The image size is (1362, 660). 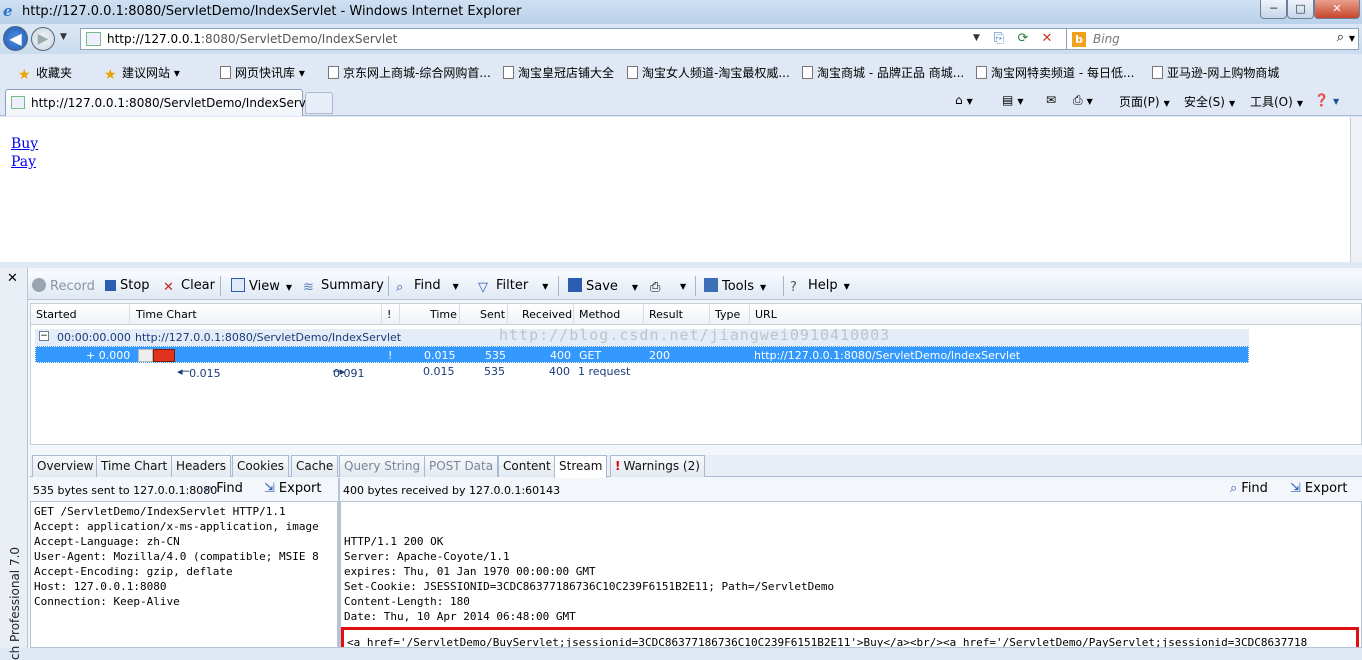 I want to click on close-button: ✕, so click(x=1337, y=9).